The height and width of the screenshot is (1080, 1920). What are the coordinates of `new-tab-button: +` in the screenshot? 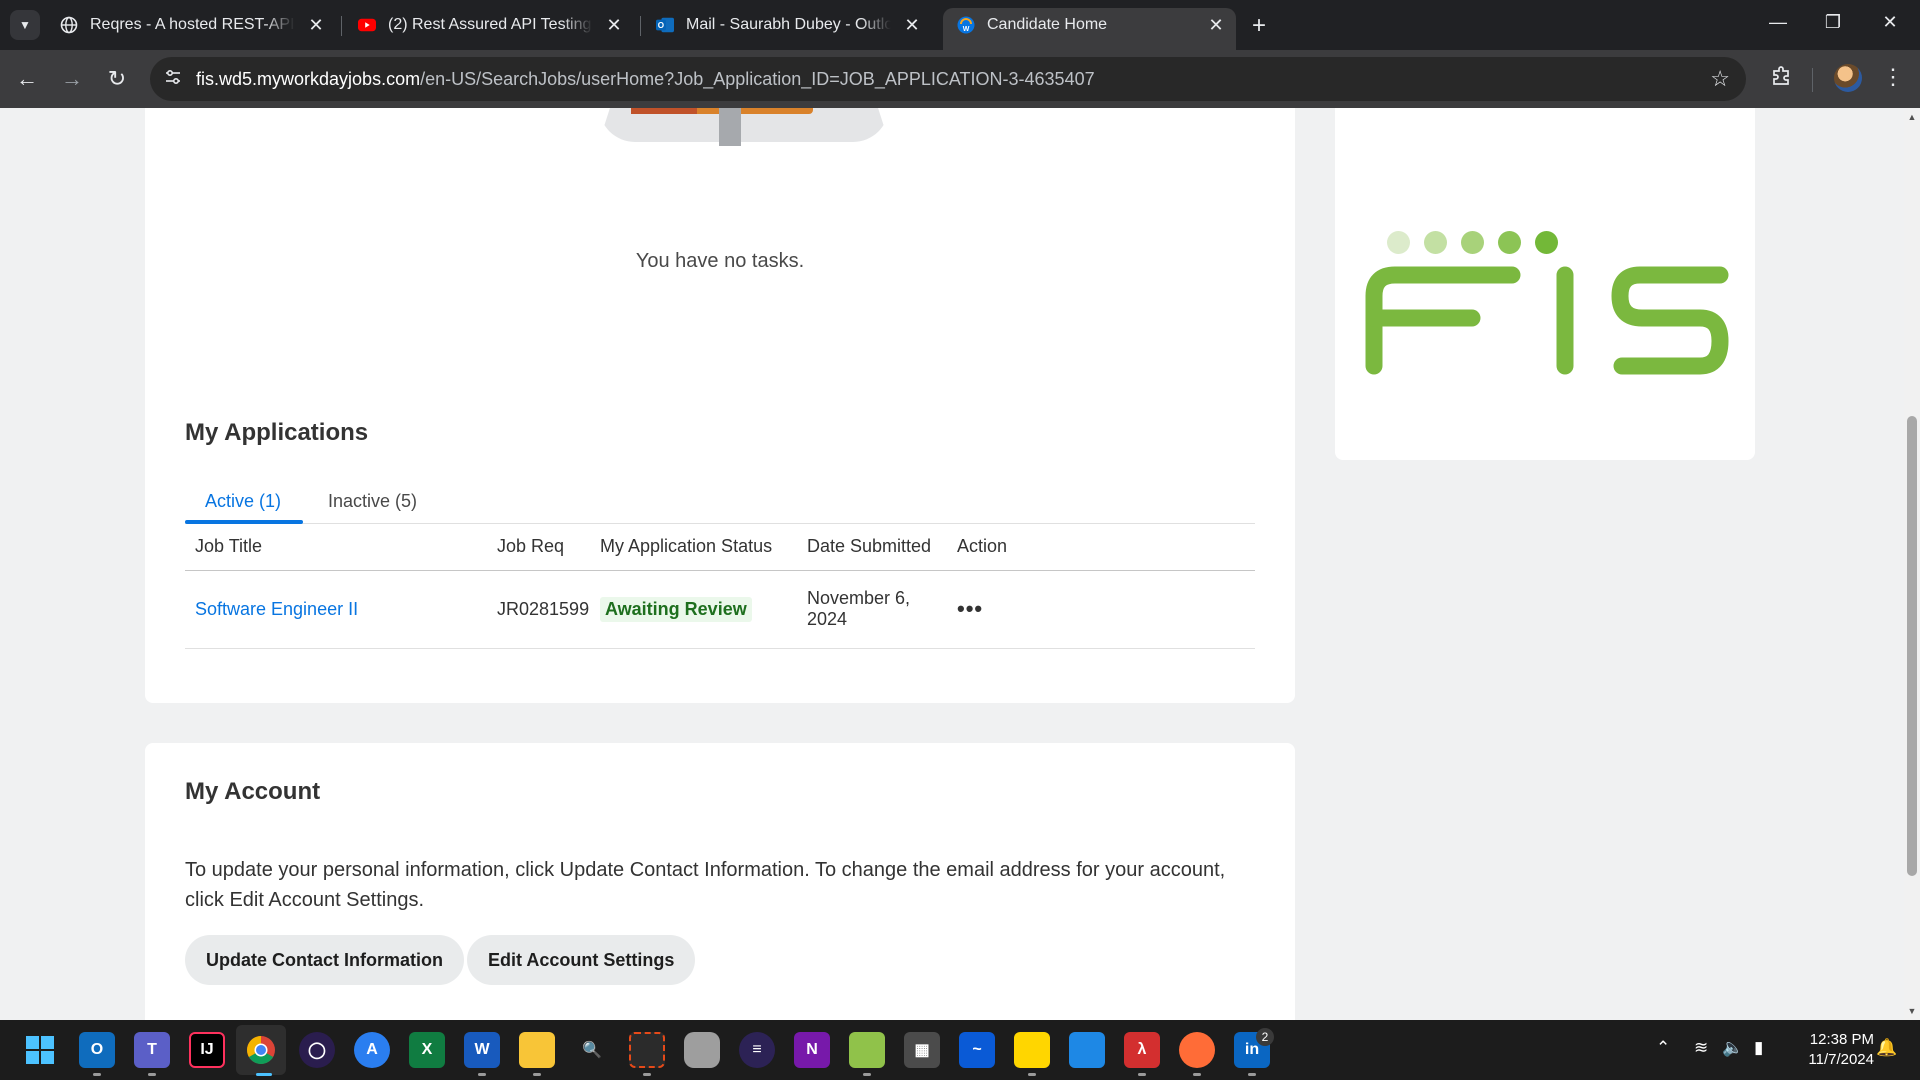 It's located at (1259, 26).